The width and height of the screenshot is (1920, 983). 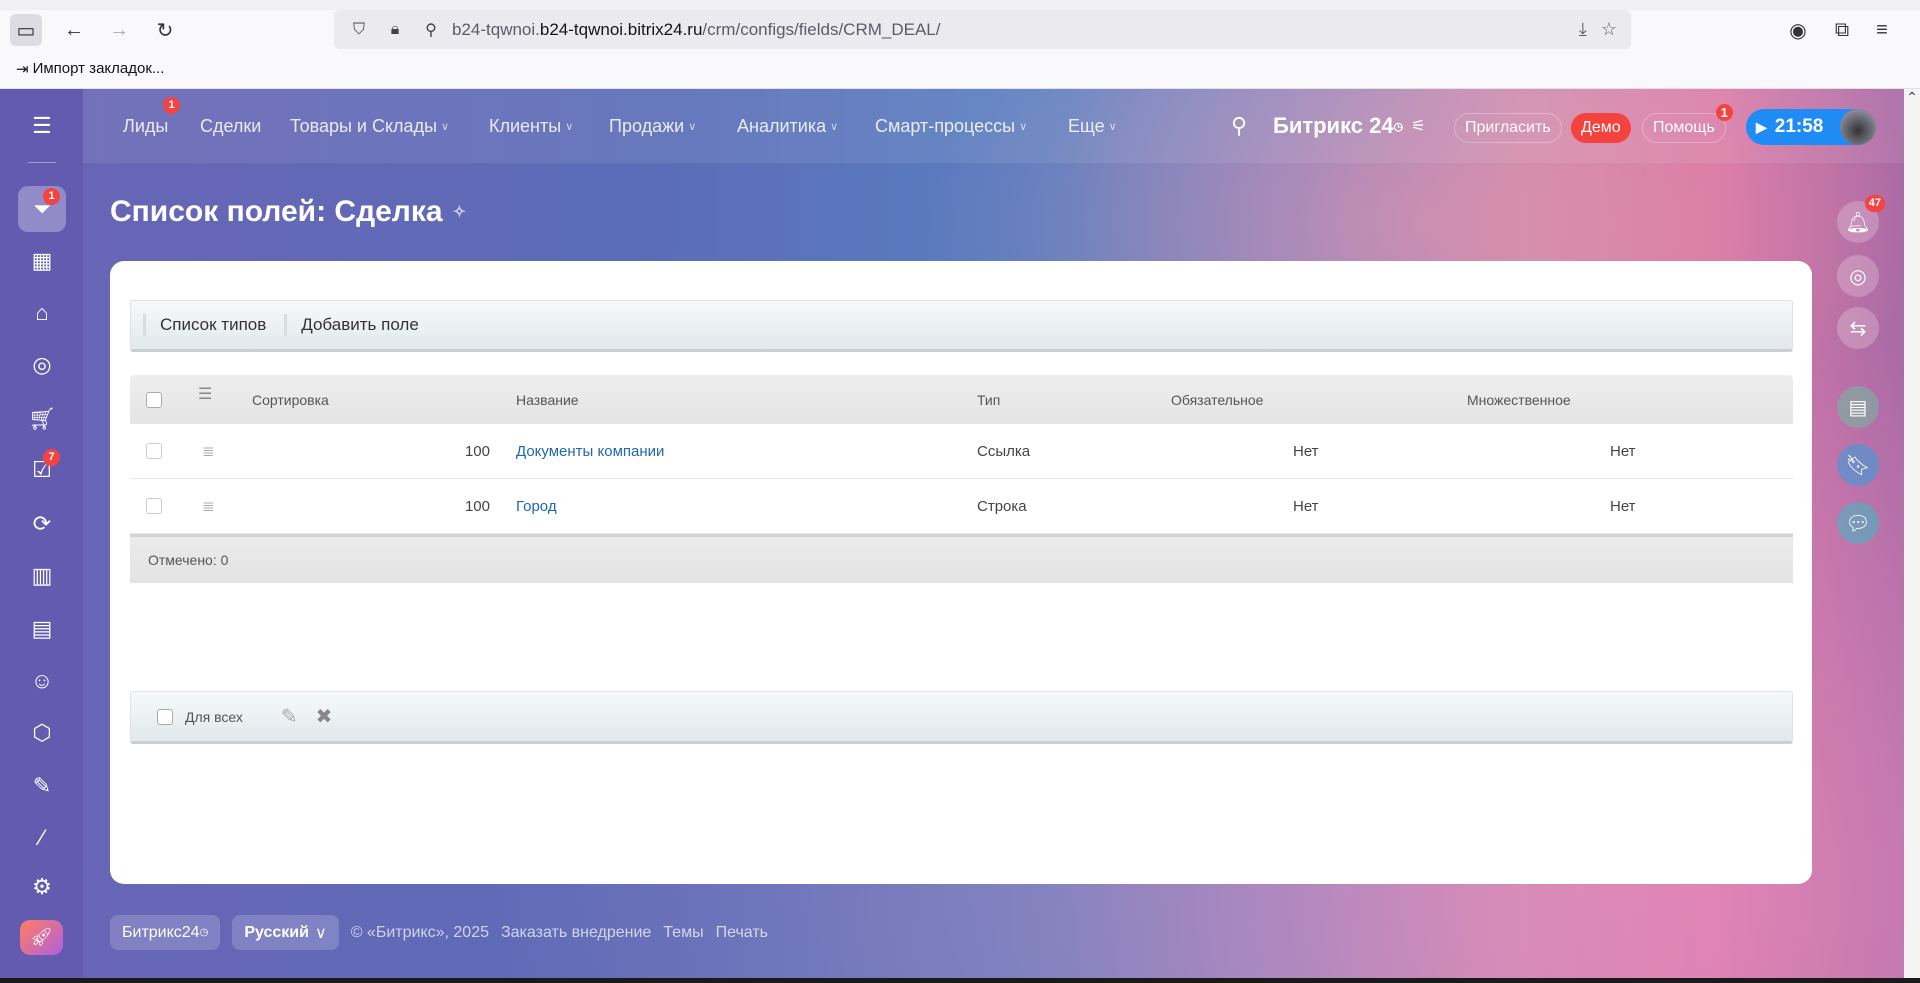 What do you see at coordinates (1004, 451) in the screenshot?
I see `cell-type: Ссылка` at bounding box center [1004, 451].